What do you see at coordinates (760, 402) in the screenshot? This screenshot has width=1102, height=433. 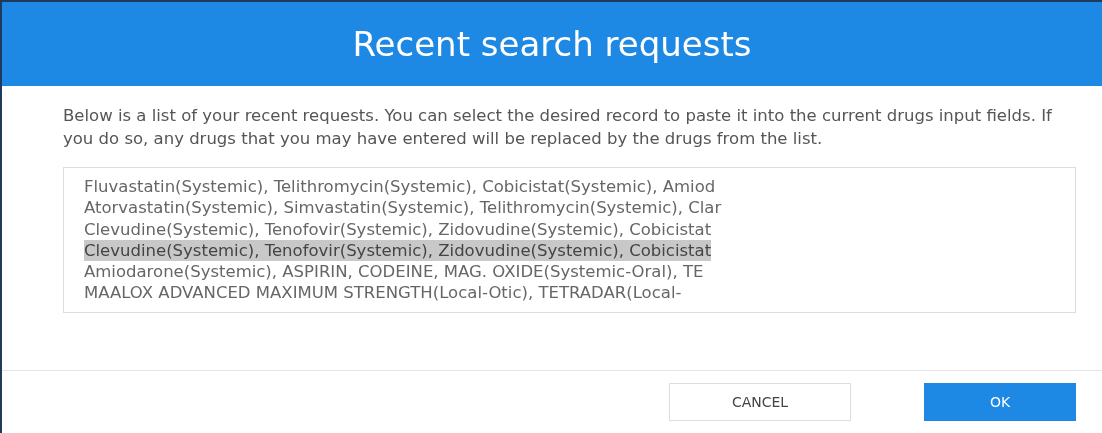 I see `cancel-button: CANCEL` at bounding box center [760, 402].